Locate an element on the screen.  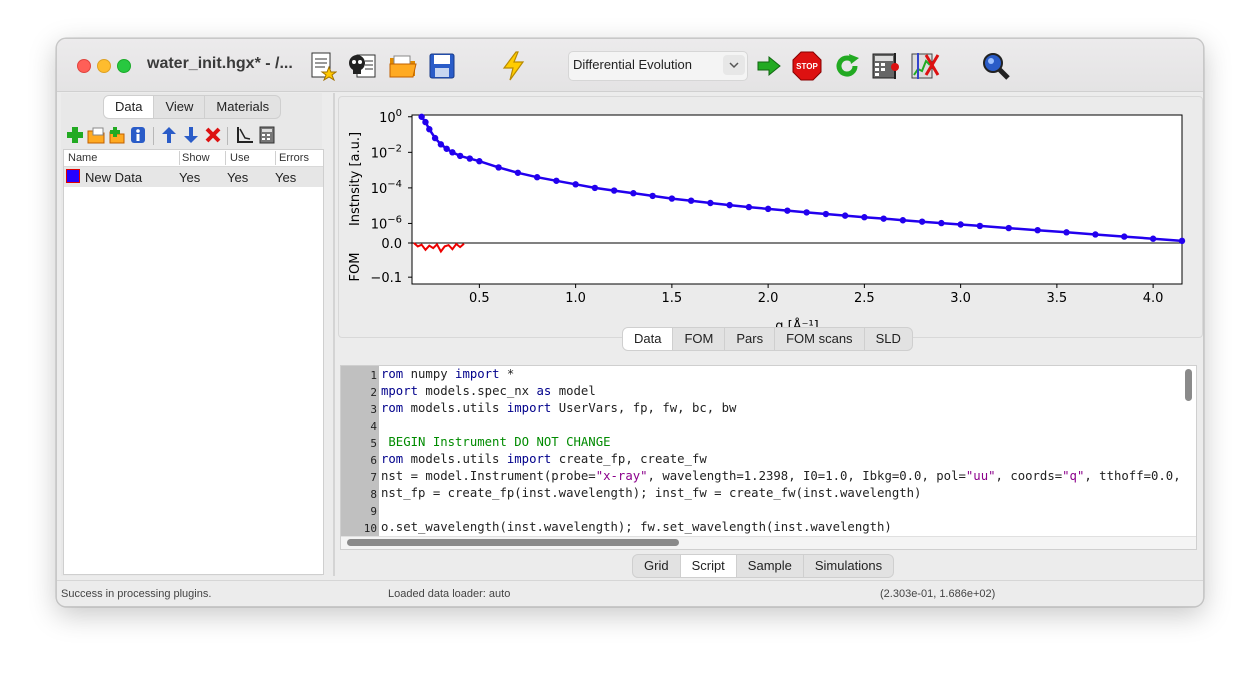
calc-data-icon is located at coordinates (117, 135).